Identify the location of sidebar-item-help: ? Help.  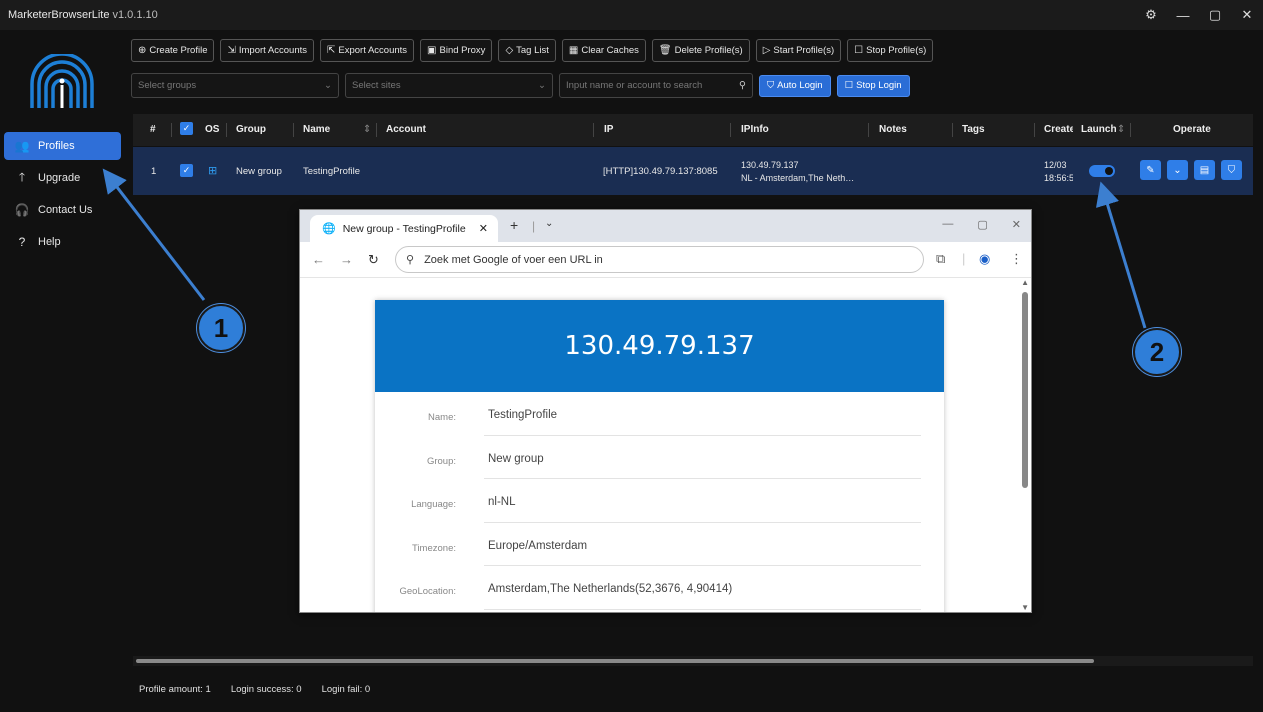
(62, 242).